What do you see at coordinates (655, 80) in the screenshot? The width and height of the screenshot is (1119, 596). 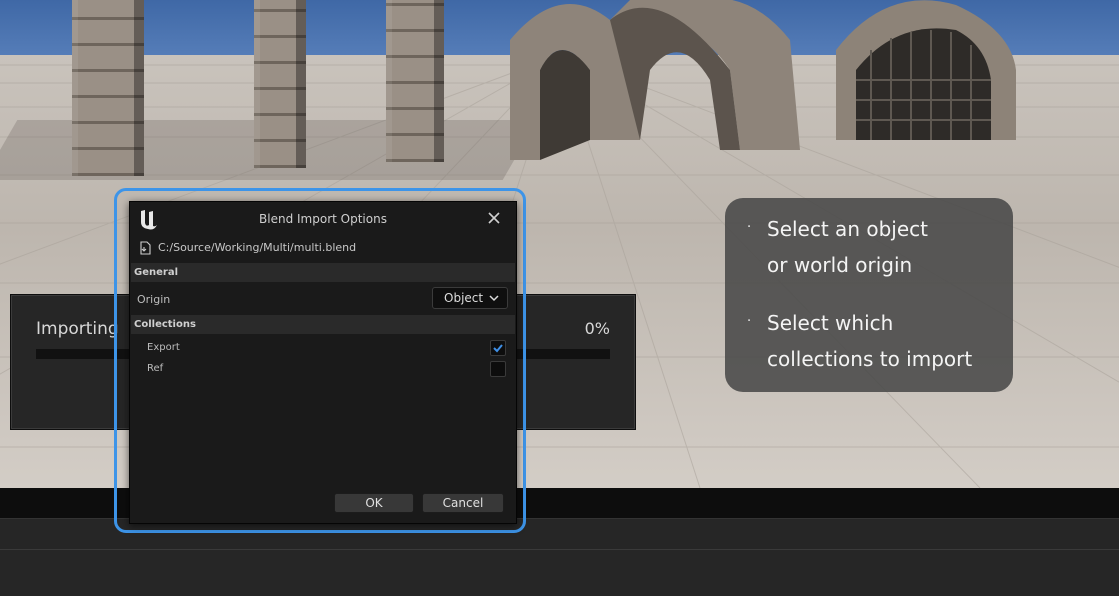 I see `stone-arch` at bounding box center [655, 80].